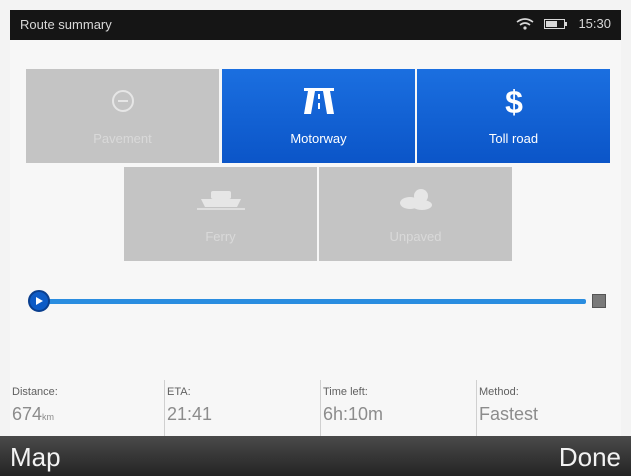  Describe the element at coordinates (190, 414) in the screenshot. I see `stat-value: 21:41` at that location.